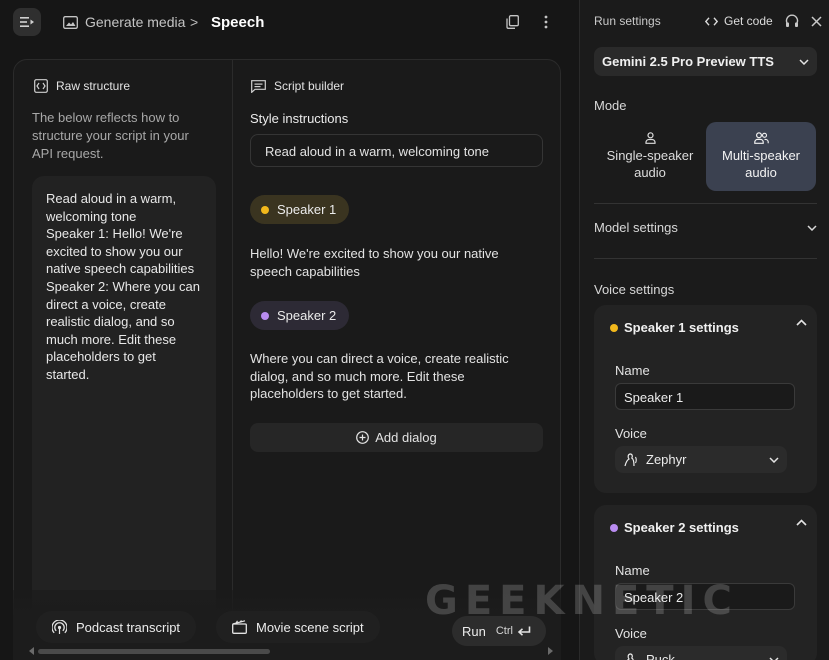 The width and height of the screenshot is (829, 660). What do you see at coordinates (711, 21) in the screenshot?
I see `code-icon` at bounding box center [711, 21].